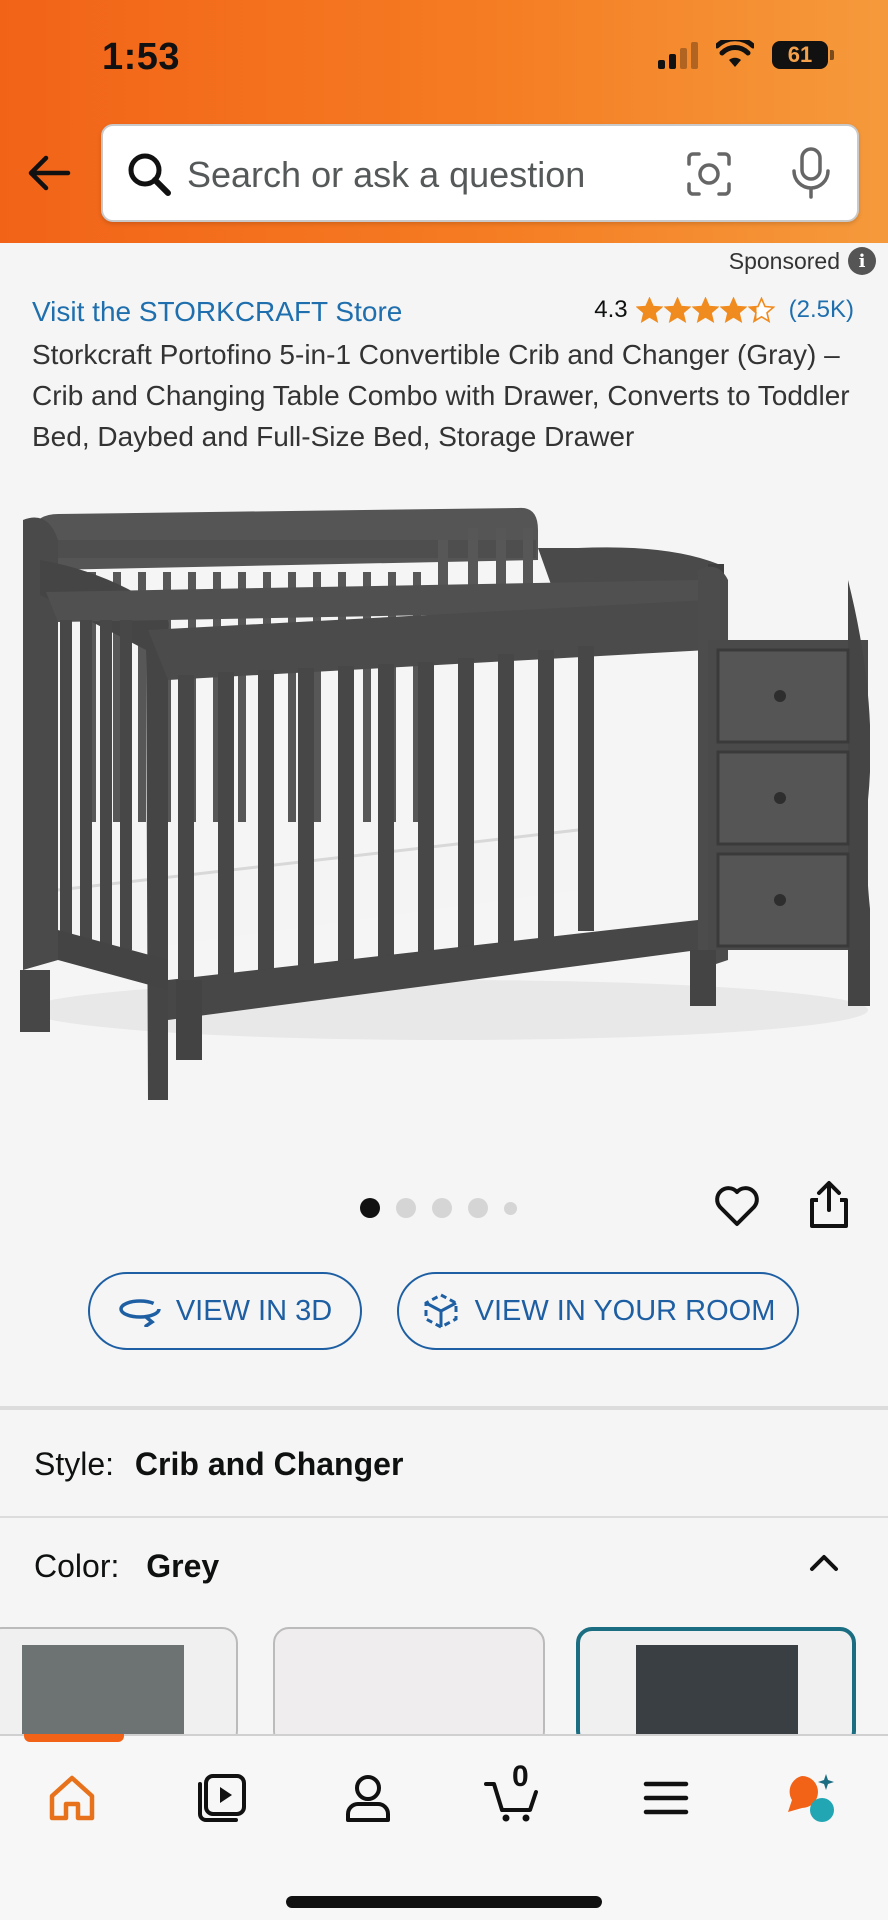  I want to click on view-in-your-room-button: VIEW IN YOUR ROOM, so click(598, 1311).